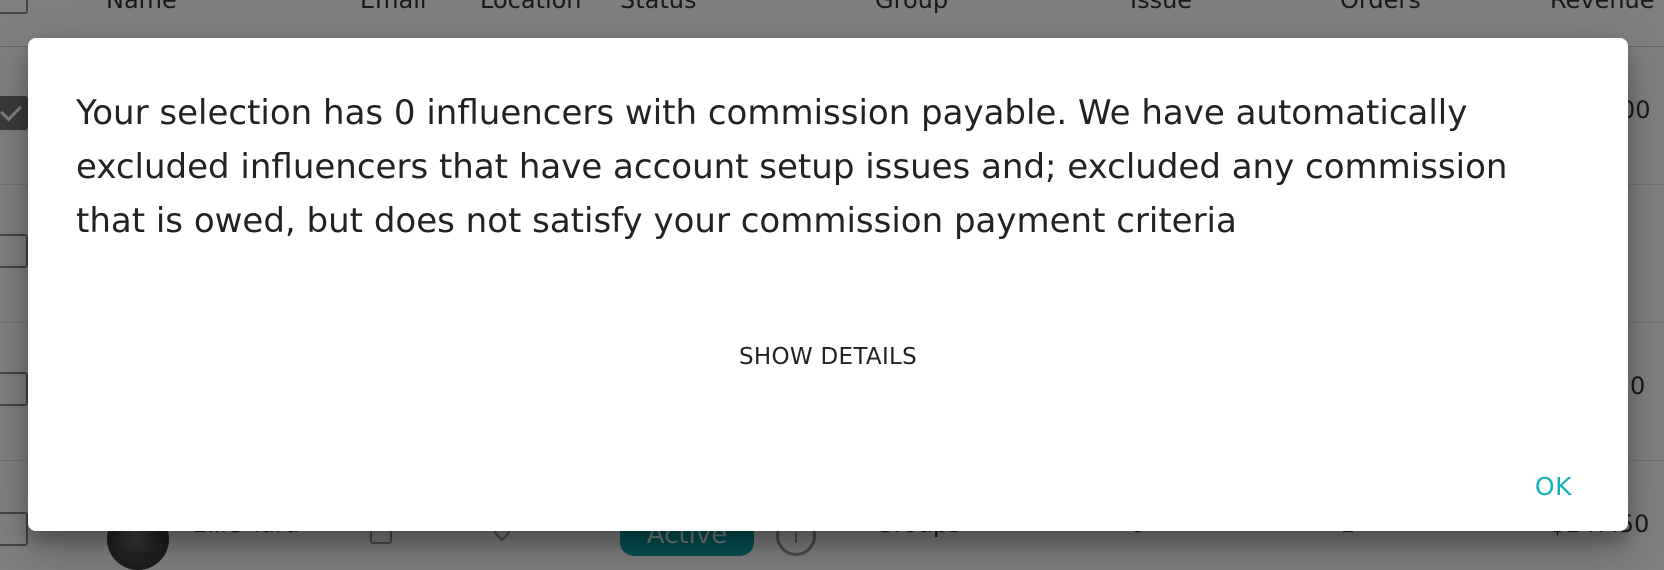  What do you see at coordinates (828, 357) in the screenshot?
I see `show-details-button: SHOW DETAILS` at bounding box center [828, 357].